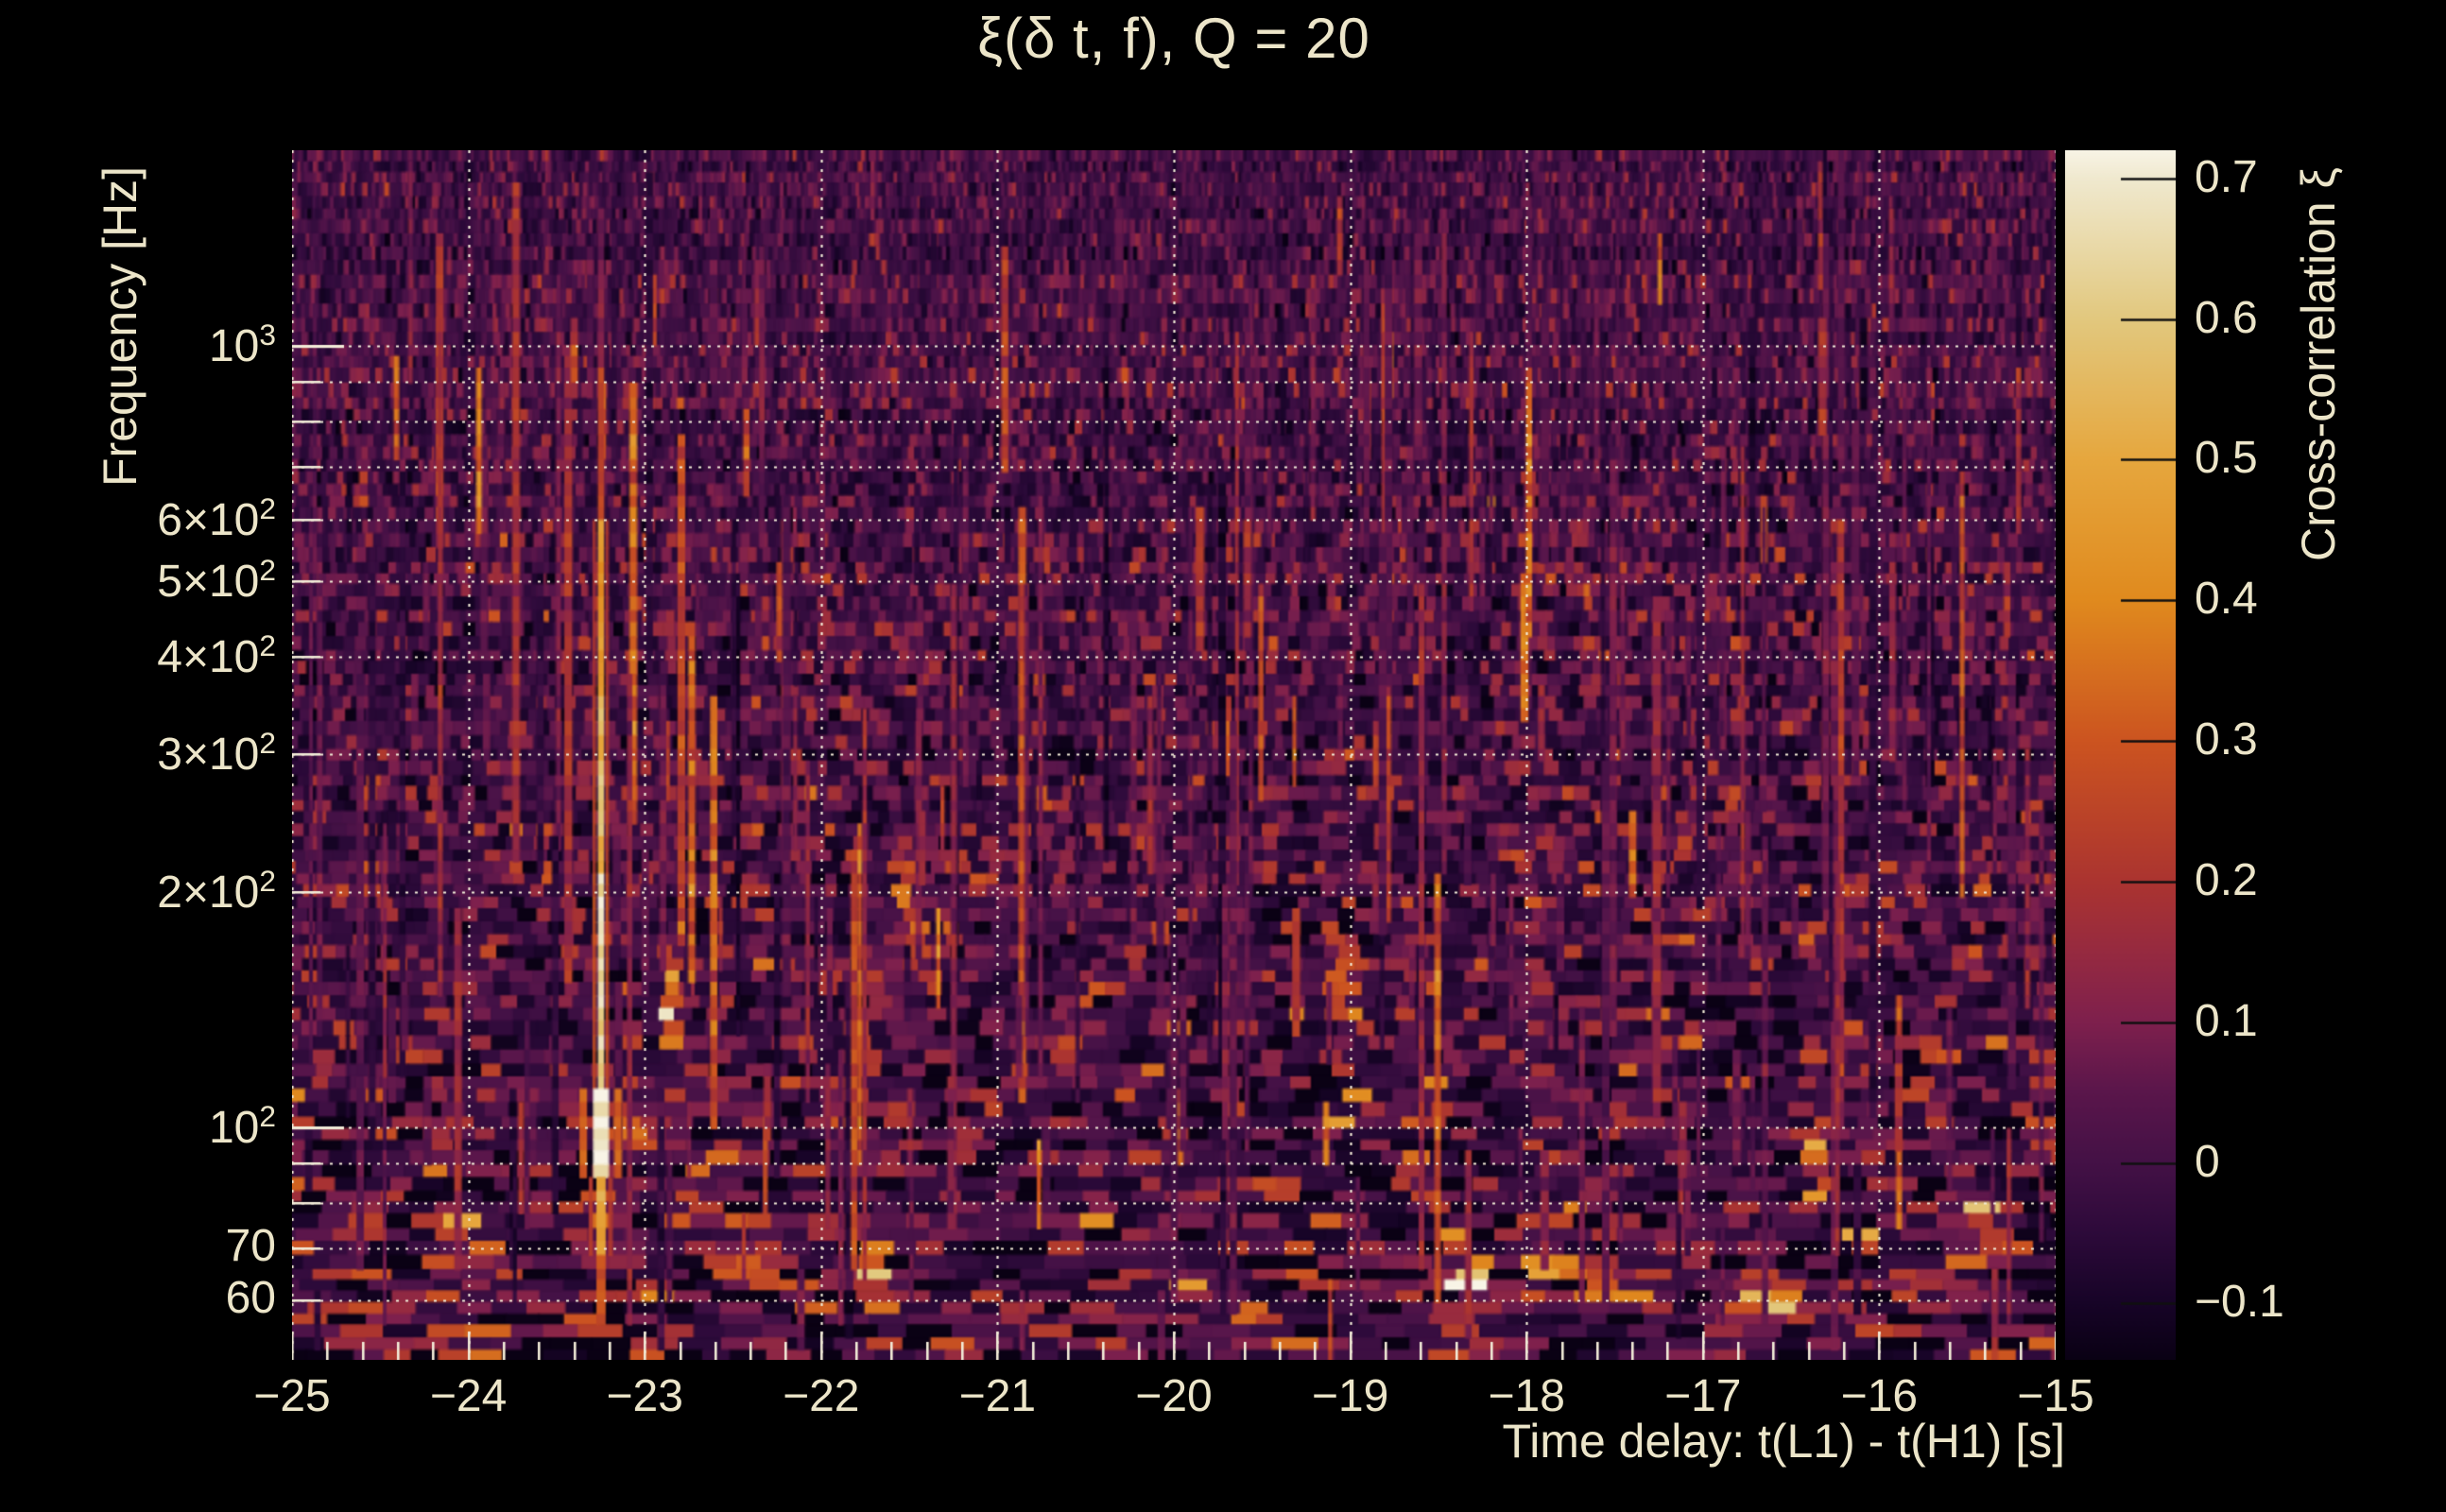  Describe the element at coordinates (242, 1125) in the screenshot. I see `y-tick-label: 102` at that location.